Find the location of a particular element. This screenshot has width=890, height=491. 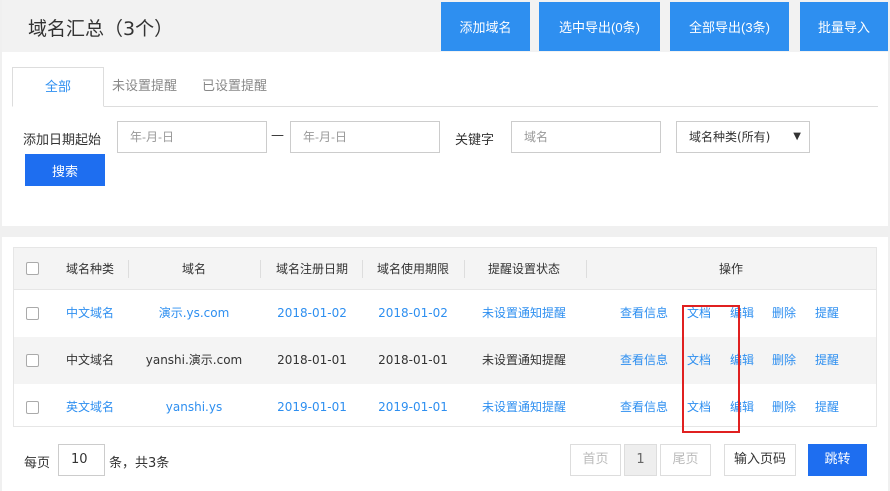

cell-reg-date: 2019-01-01 is located at coordinates (312, 407).